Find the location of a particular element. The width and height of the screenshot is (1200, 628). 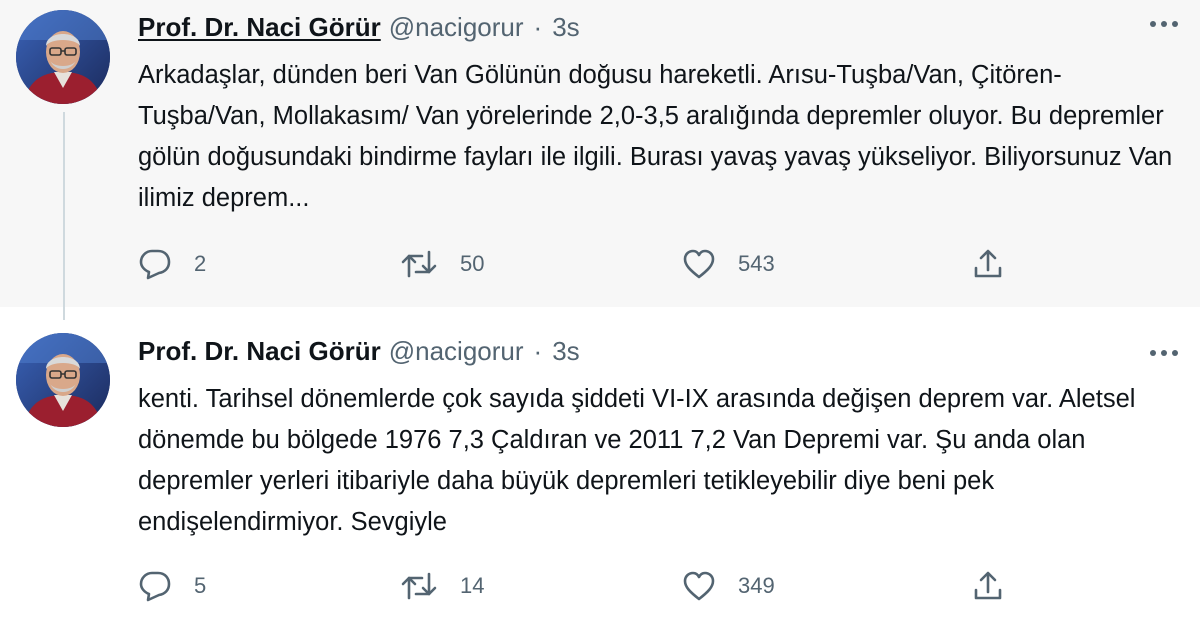

reply-button: 5 is located at coordinates (172, 586).